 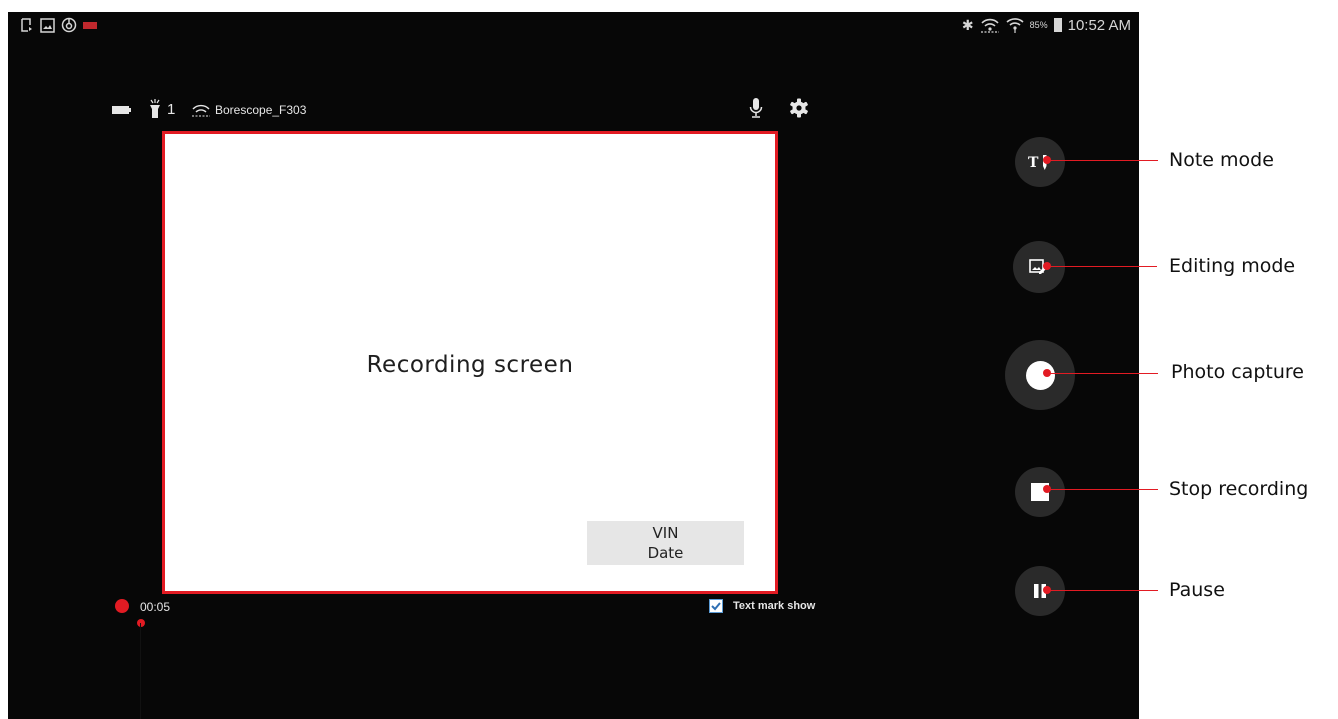 I want to click on text-mark-toggle: Text mark show, so click(x=762, y=606).